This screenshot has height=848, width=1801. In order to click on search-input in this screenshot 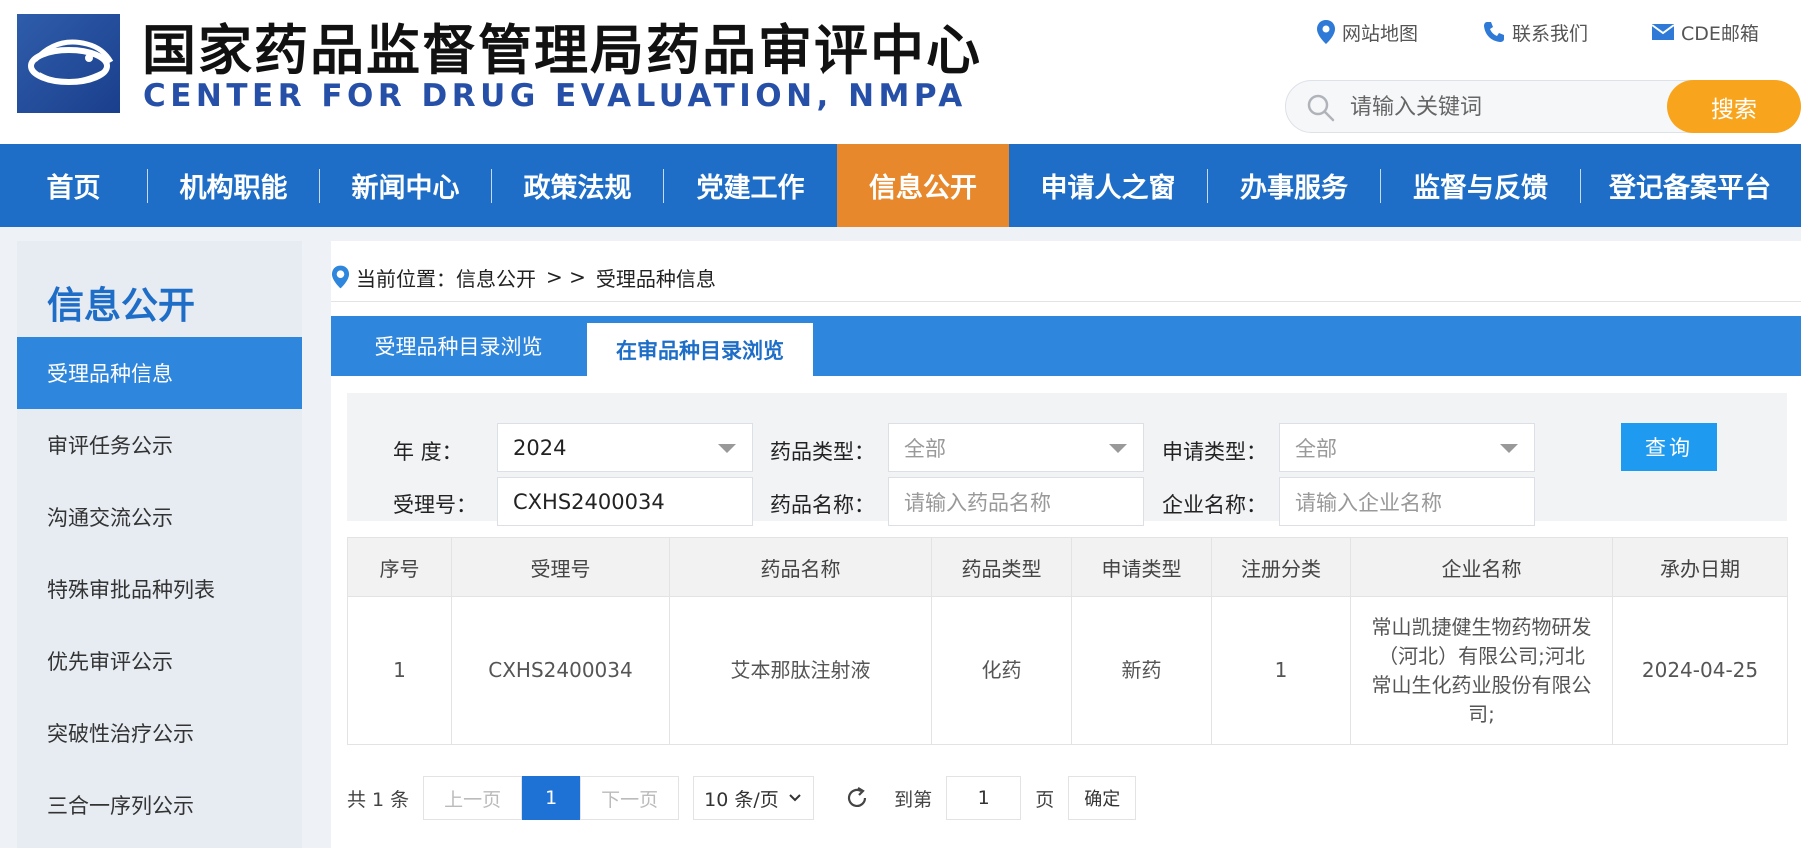, I will do `click(1500, 107)`.